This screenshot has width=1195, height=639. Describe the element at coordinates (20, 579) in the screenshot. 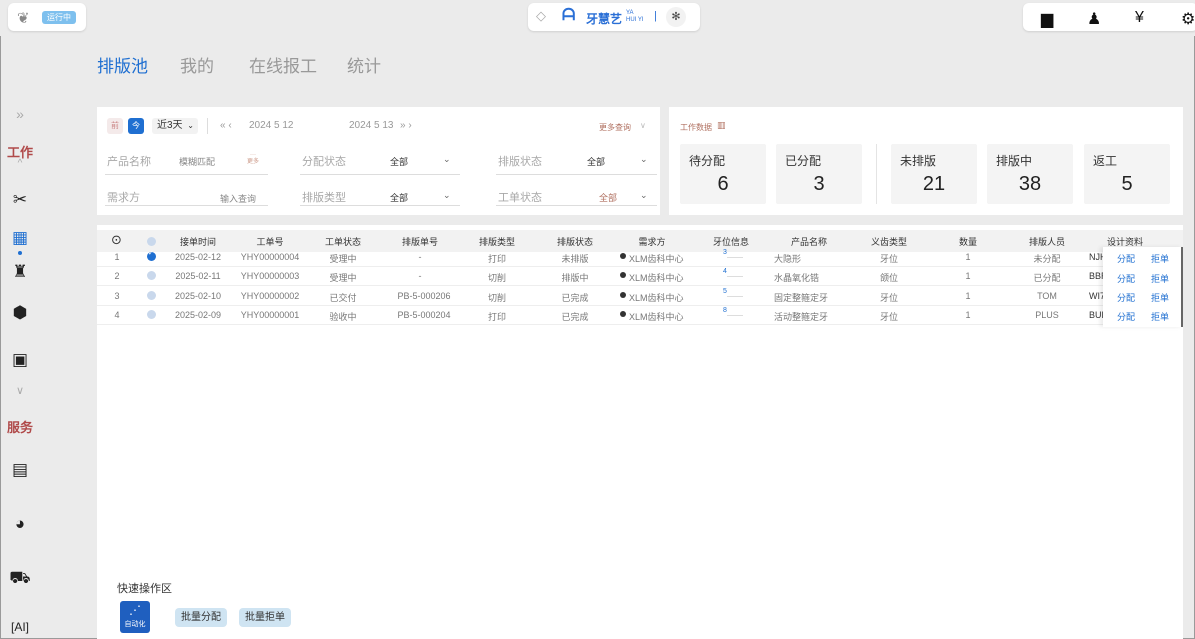

I see `truck-icon: ⛟` at that location.